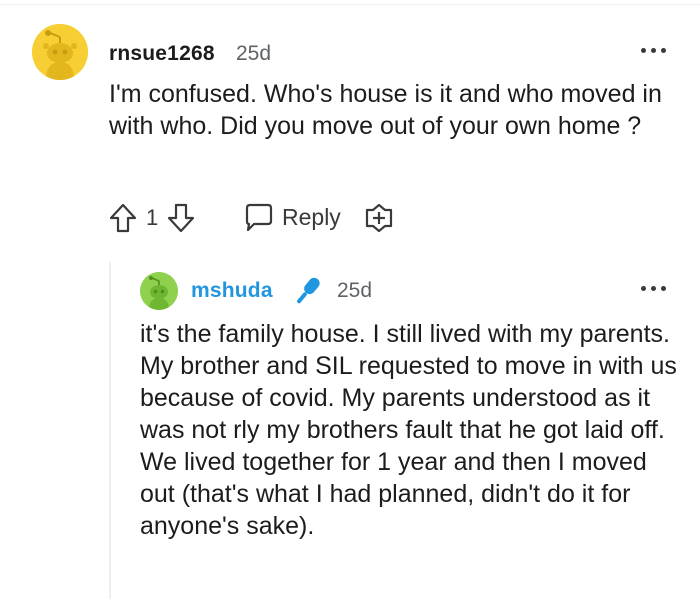 This screenshot has height=599, width=700. What do you see at coordinates (181, 218) in the screenshot?
I see `downvote-icon` at bounding box center [181, 218].